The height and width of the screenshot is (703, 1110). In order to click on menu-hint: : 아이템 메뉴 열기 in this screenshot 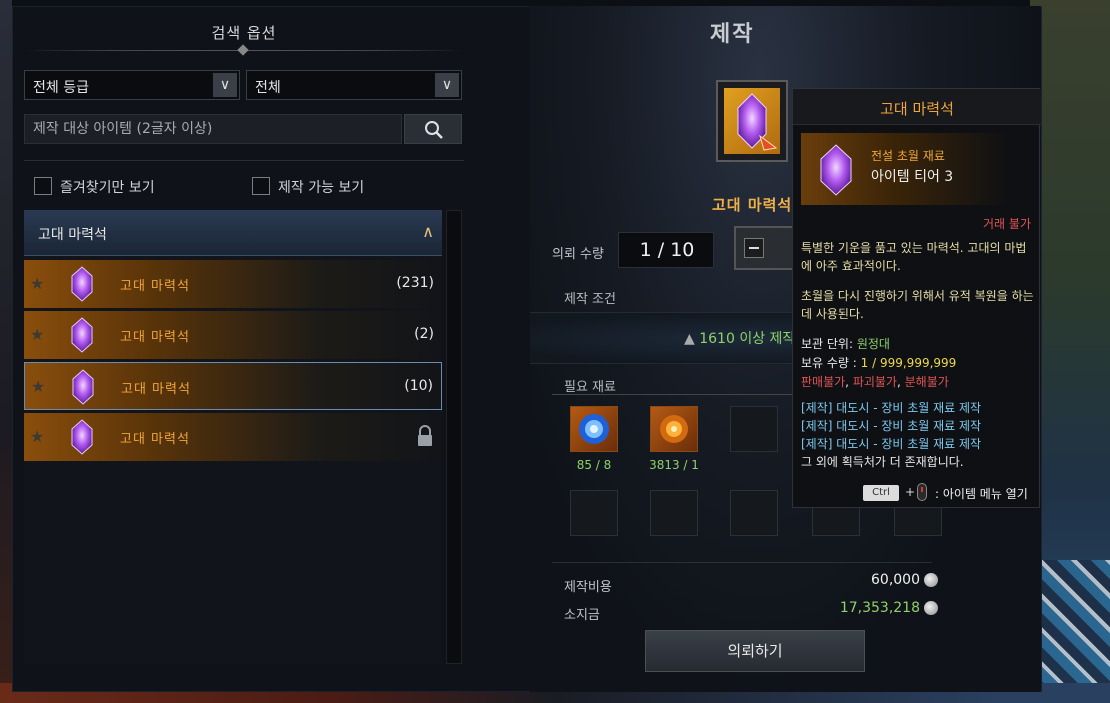, I will do `click(981, 494)`.